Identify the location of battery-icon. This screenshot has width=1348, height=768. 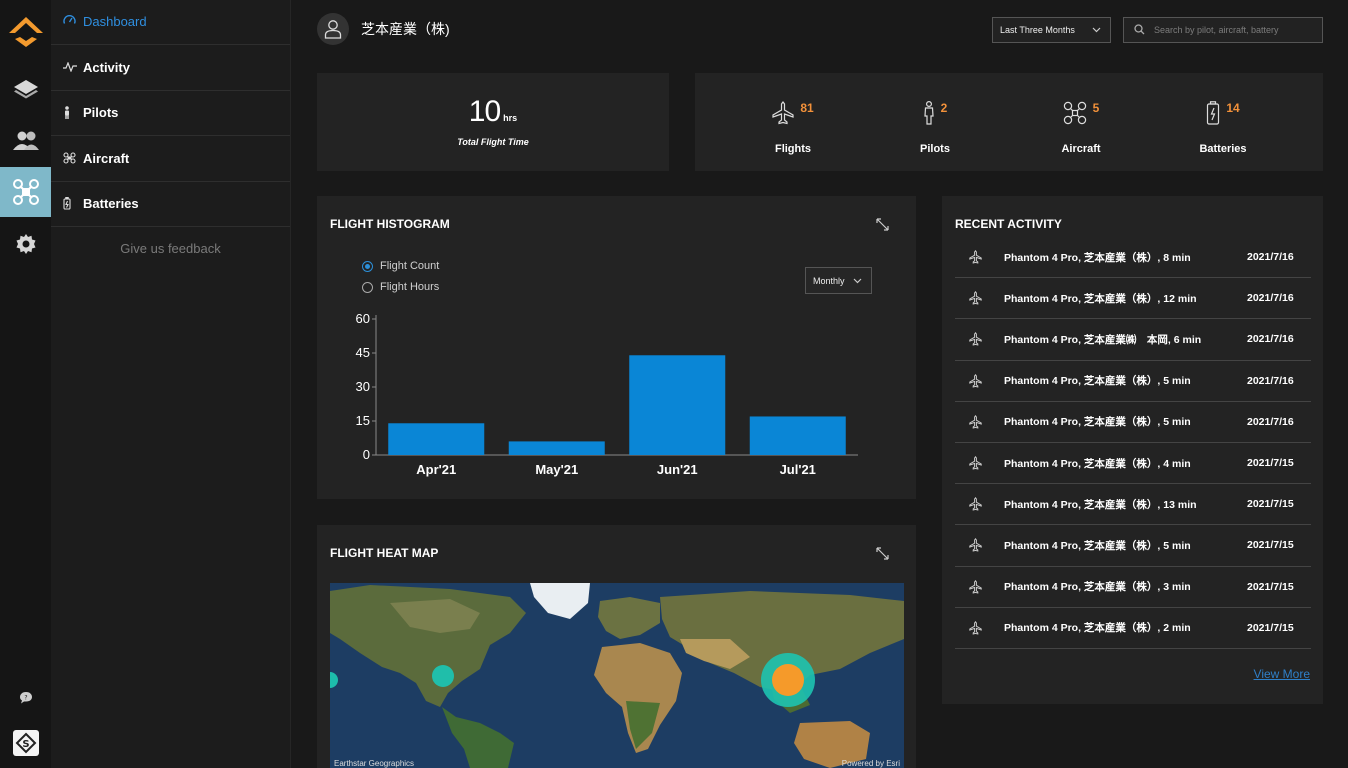
(1213, 115).